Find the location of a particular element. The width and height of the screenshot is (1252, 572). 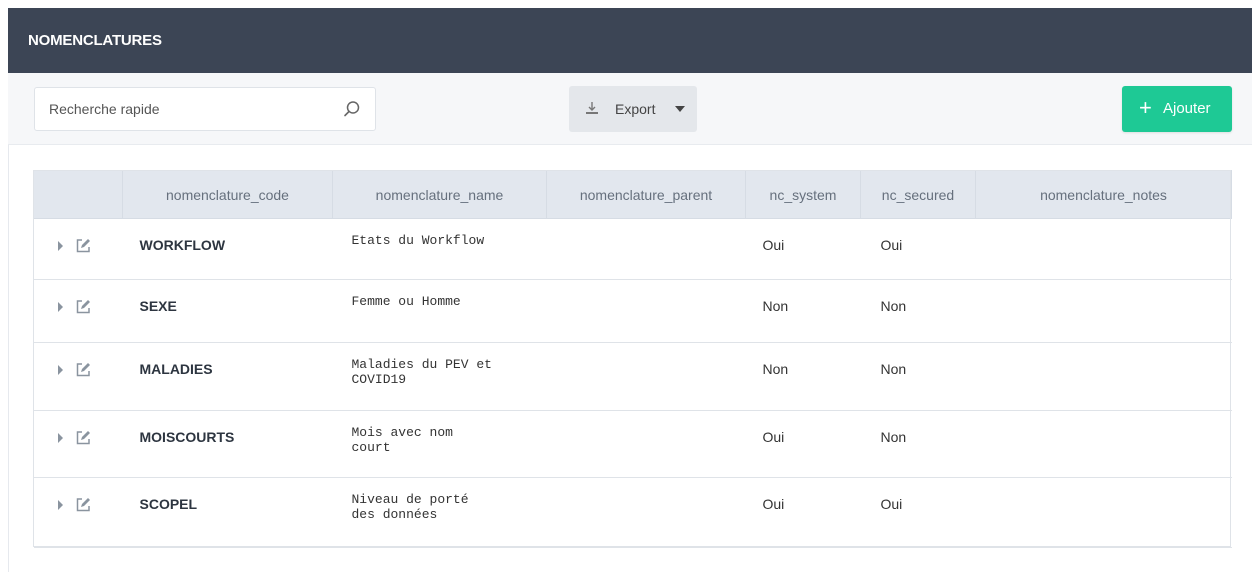

cell-name-line: COVID19 is located at coordinates (379, 379).